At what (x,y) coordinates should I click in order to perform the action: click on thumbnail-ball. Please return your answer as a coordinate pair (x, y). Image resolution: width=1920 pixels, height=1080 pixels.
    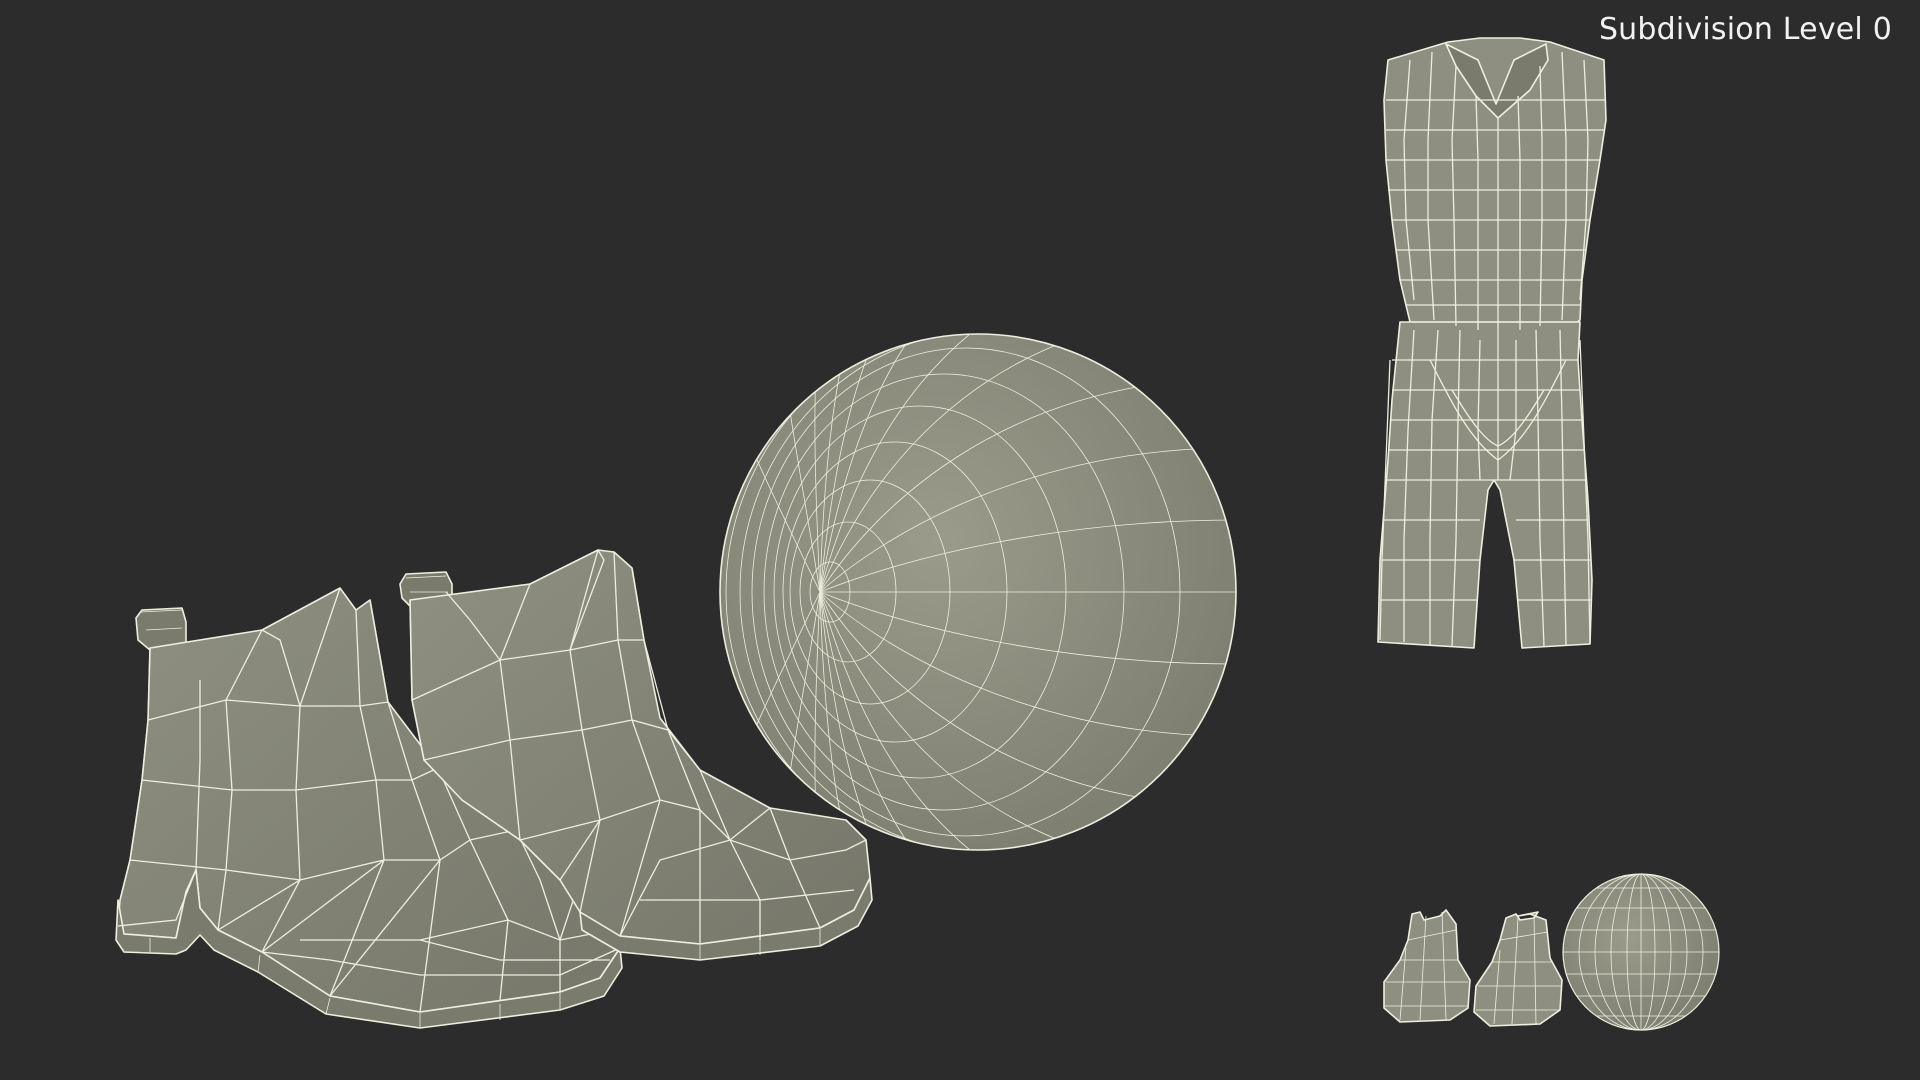
    Looking at the image, I should click on (1641, 952).